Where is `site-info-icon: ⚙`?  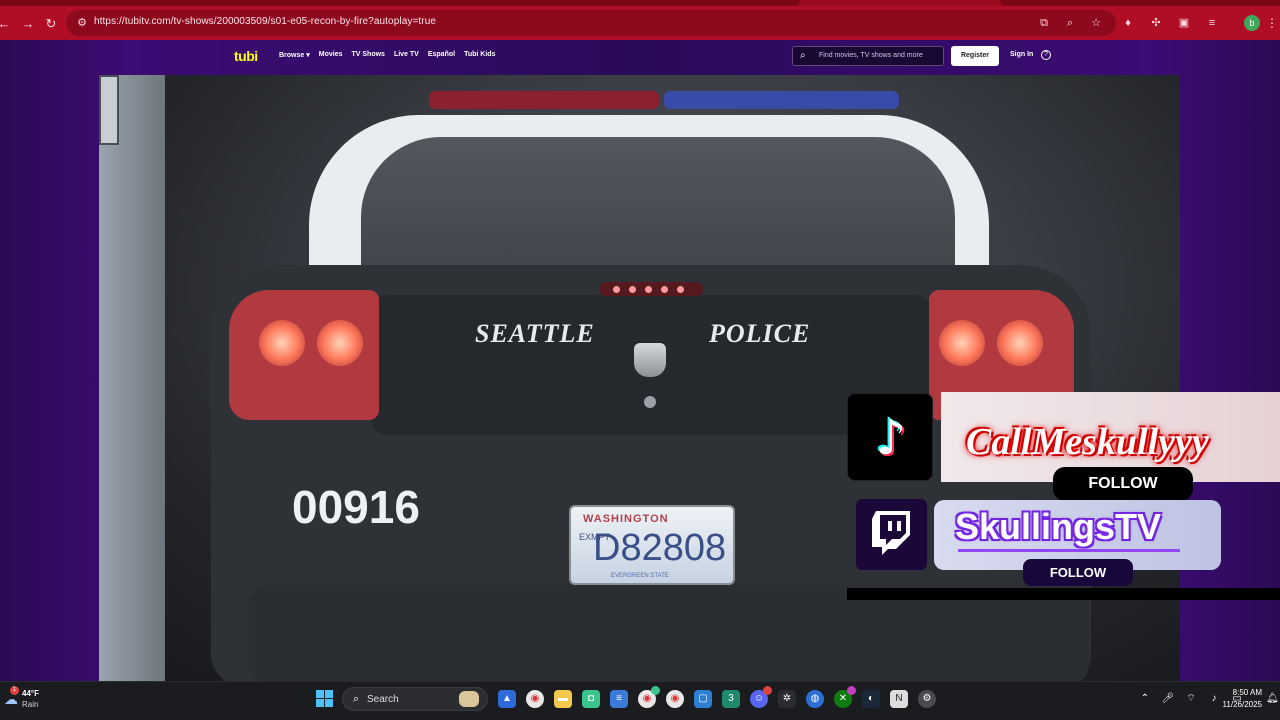 site-info-icon: ⚙ is located at coordinates (82, 23).